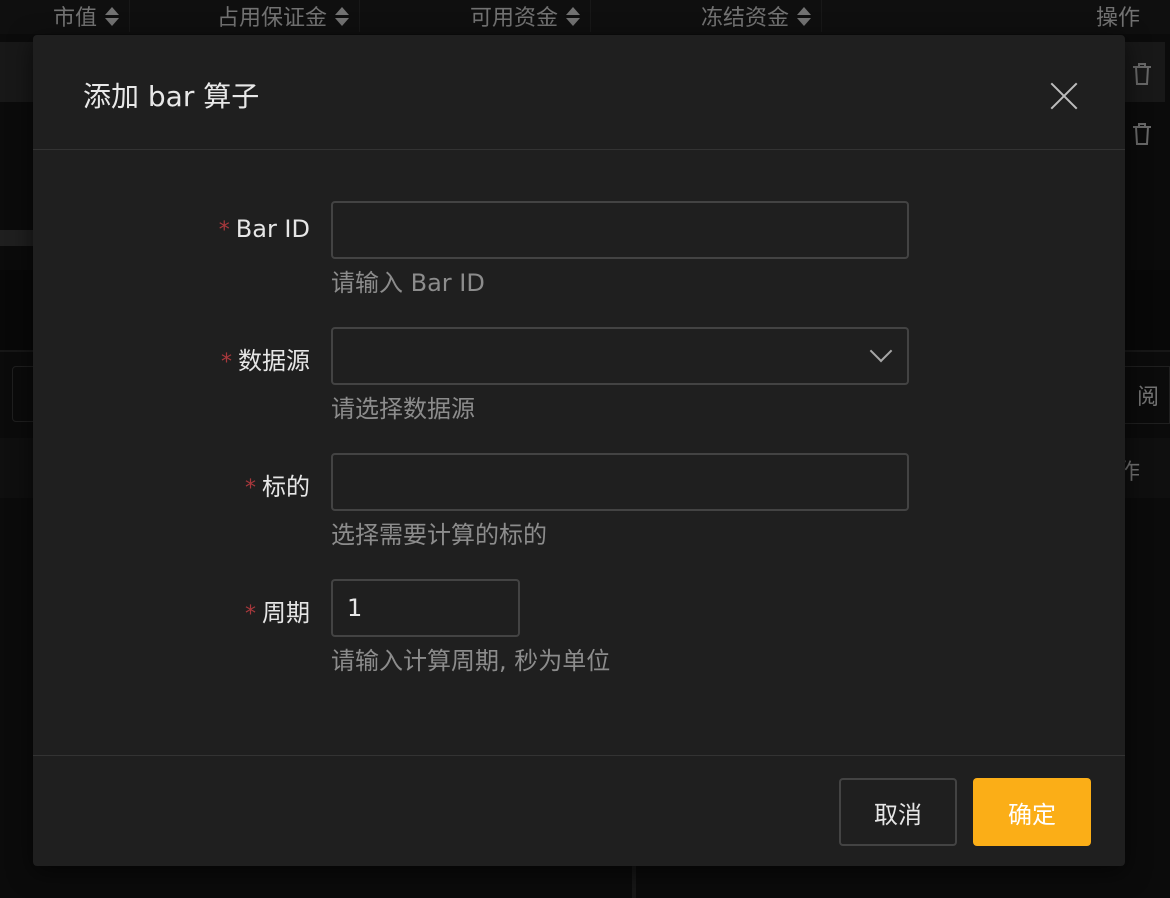  Describe the element at coordinates (277, 613) in the screenshot. I see `period-label: * 周期` at that location.